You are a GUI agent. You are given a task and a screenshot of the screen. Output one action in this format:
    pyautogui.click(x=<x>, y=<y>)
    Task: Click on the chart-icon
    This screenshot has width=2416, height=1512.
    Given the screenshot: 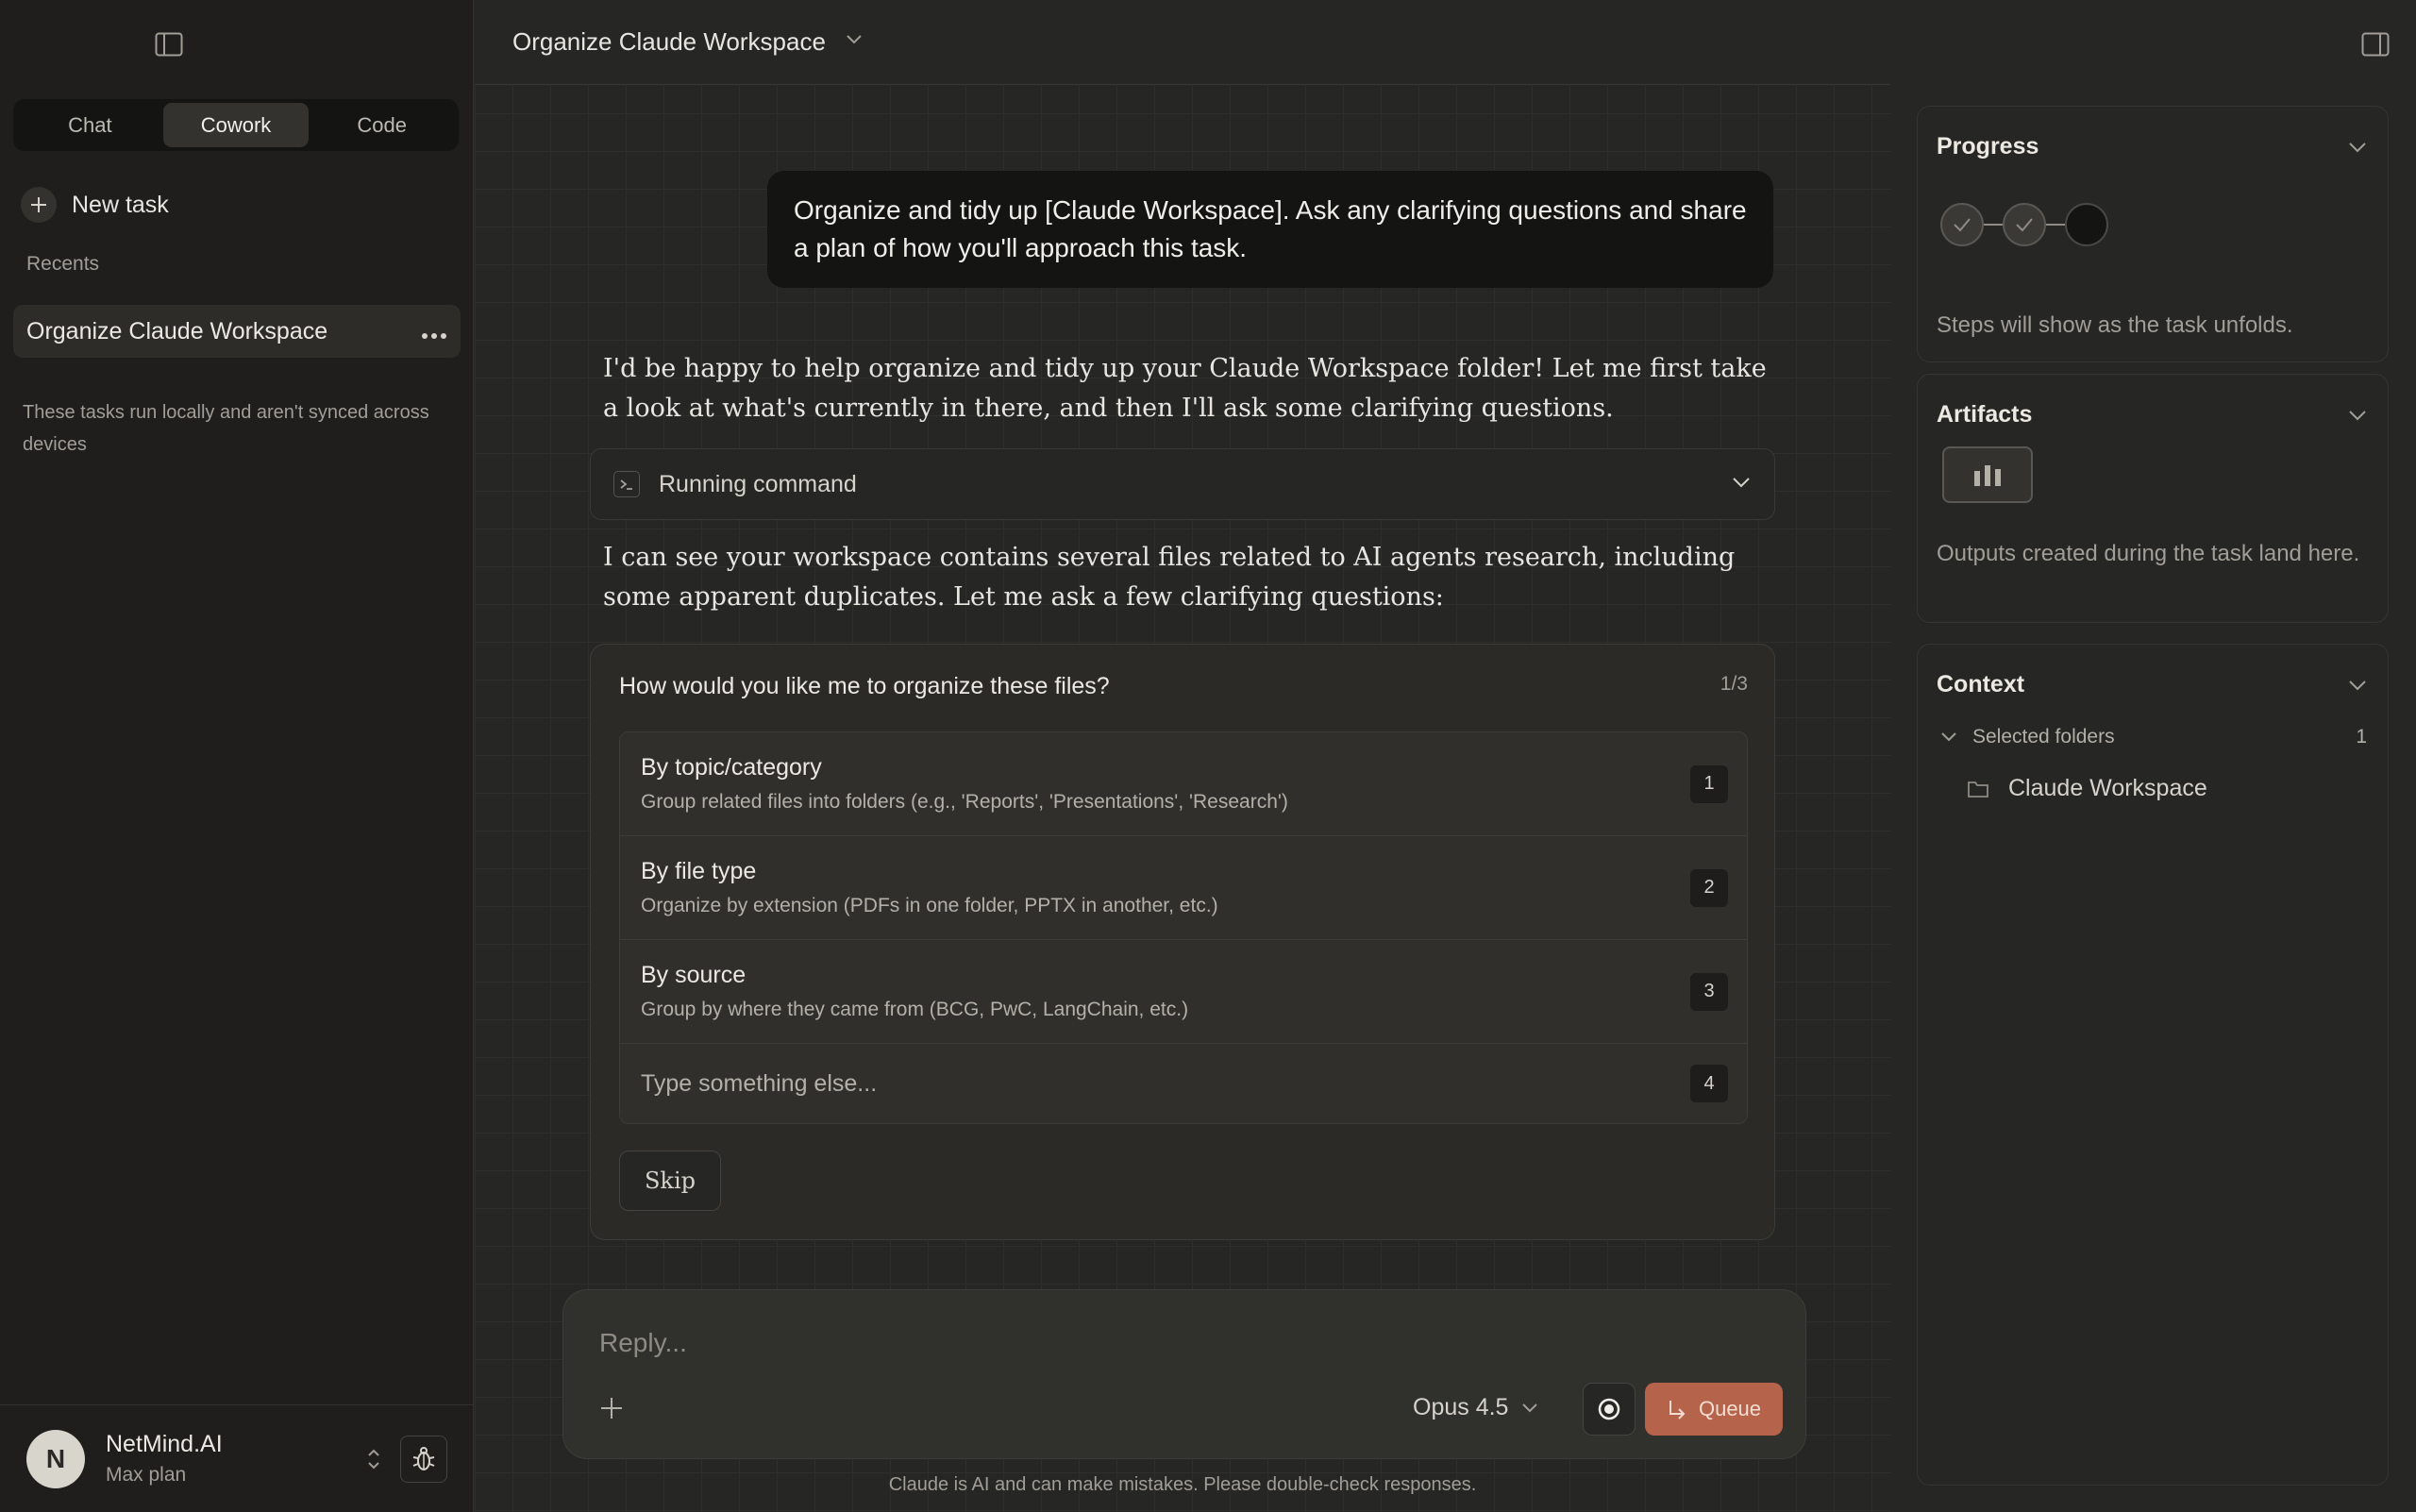 What is the action you would take?
    pyautogui.click(x=1988, y=475)
    